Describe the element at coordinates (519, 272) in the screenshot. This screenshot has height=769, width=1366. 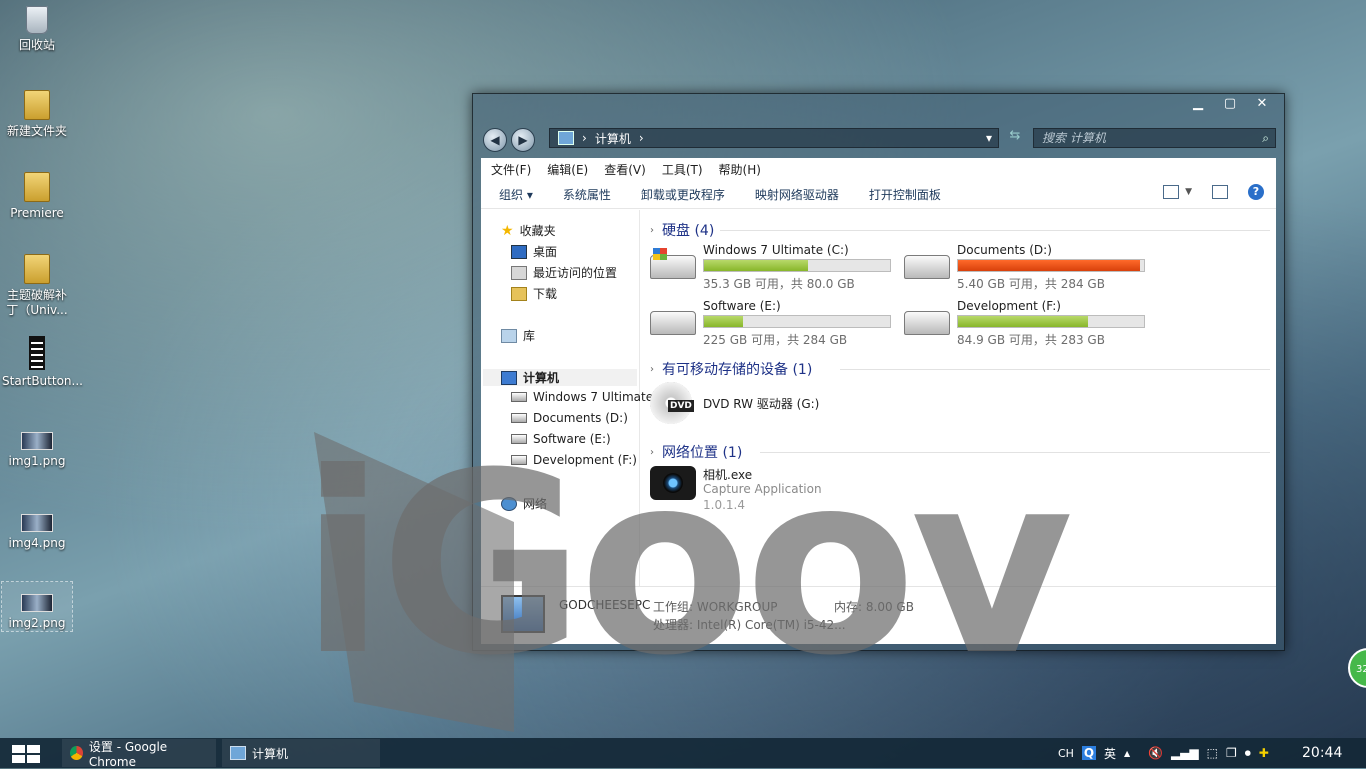
I see `recent-places-icon` at that location.